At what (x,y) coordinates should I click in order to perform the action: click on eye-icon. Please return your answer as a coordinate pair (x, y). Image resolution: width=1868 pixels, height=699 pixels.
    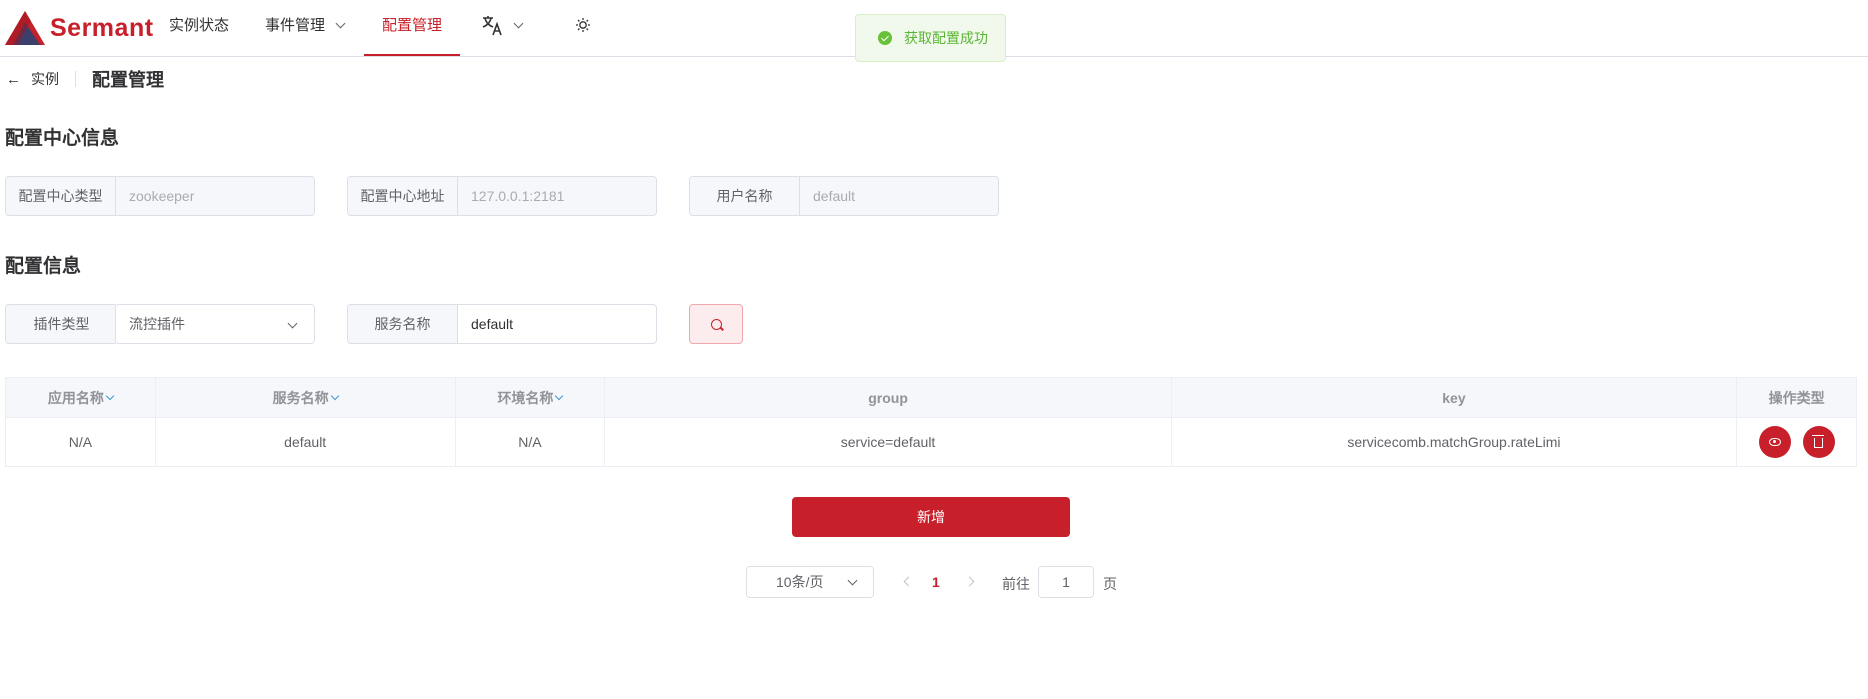
    Looking at the image, I should click on (1774, 442).